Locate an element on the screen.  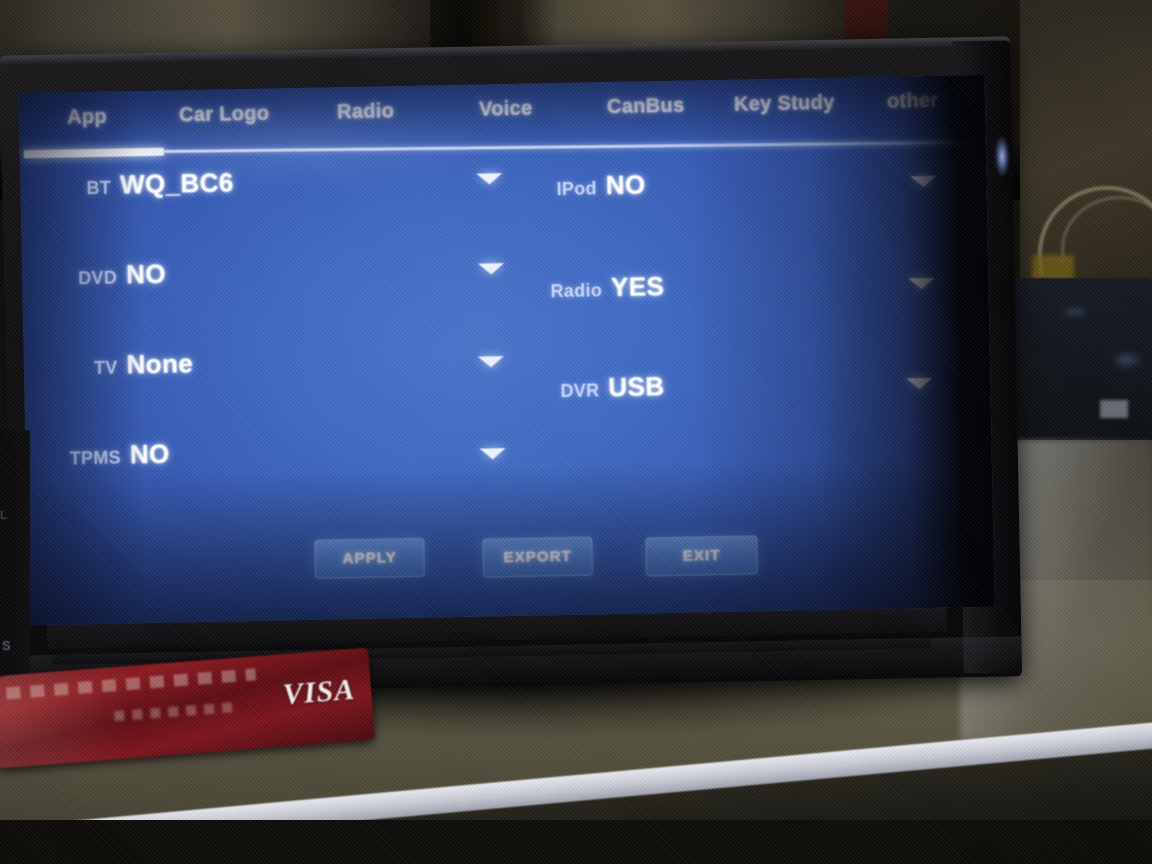
floor-area is located at coordinates (576, 842).